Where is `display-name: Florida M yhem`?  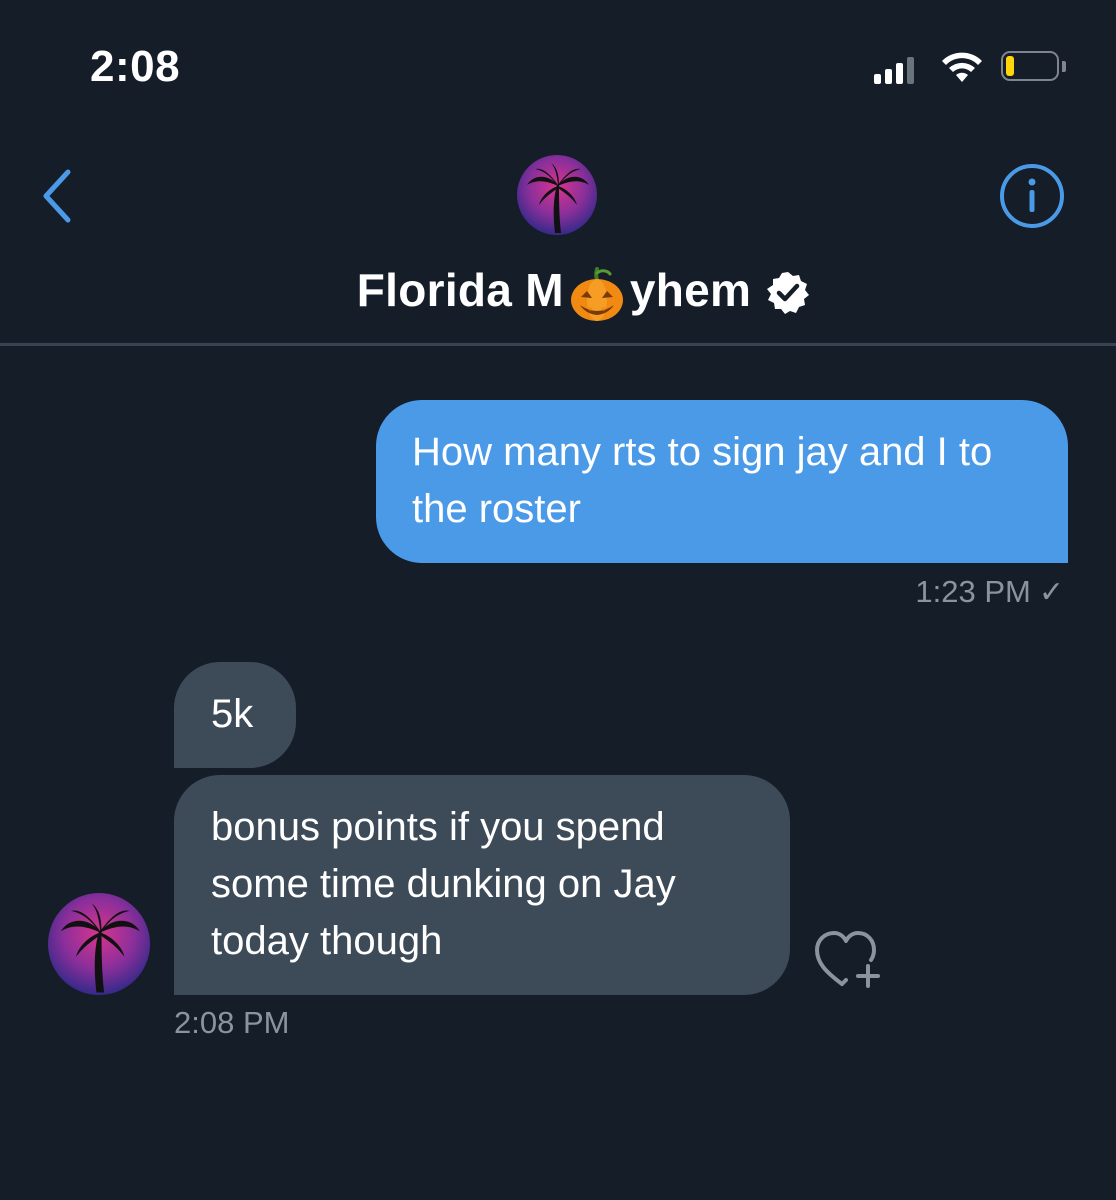 display-name: Florida M yhem is located at coordinates (554, 293).